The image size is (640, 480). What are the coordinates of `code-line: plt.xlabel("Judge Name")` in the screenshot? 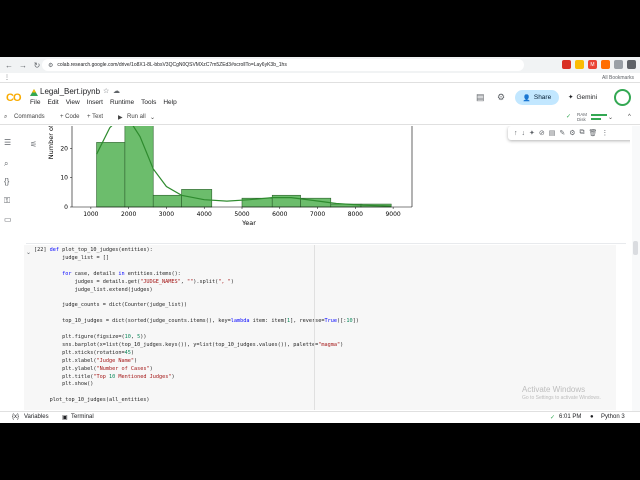 It's located at (196, 362).